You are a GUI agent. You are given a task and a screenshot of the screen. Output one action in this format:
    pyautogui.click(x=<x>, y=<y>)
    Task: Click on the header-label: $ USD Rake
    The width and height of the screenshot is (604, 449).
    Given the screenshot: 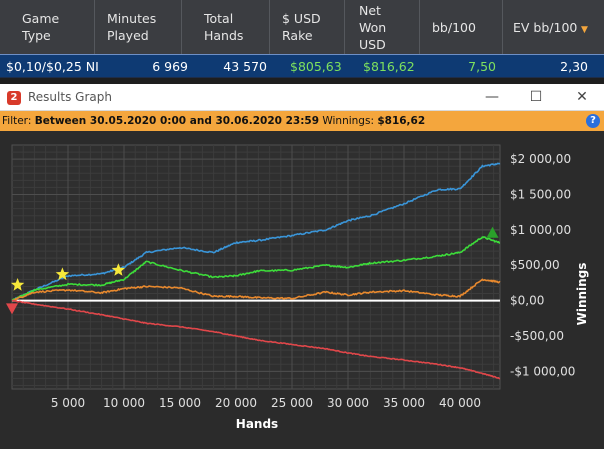 What is the action you would take?
    pyautogui.click(x=301, y=27)
    